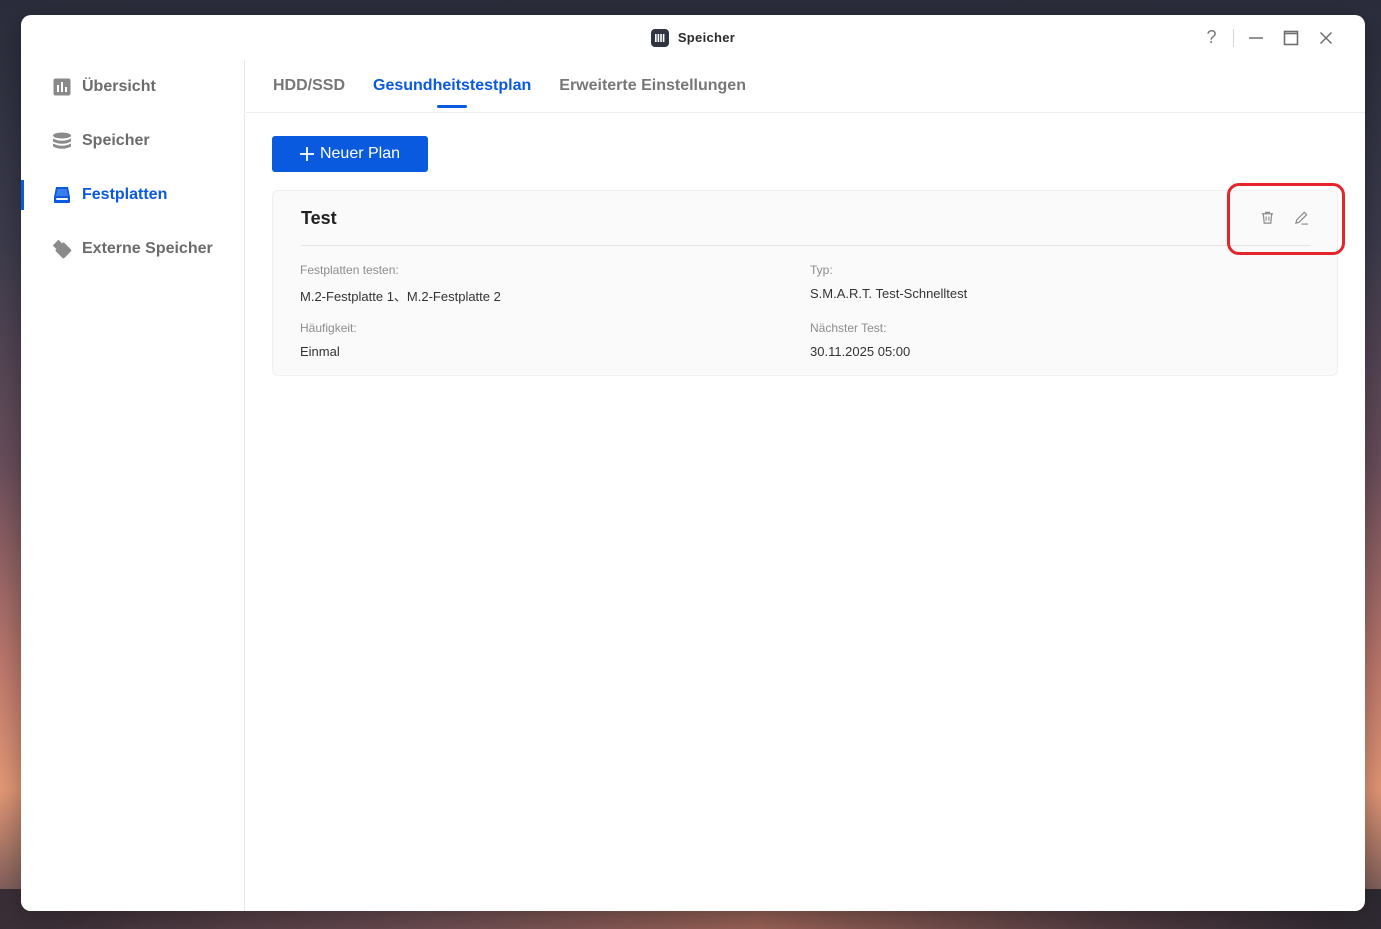  I want to click on tab-health-test-plan: Gesundheitstestplan, so click(452, 94).